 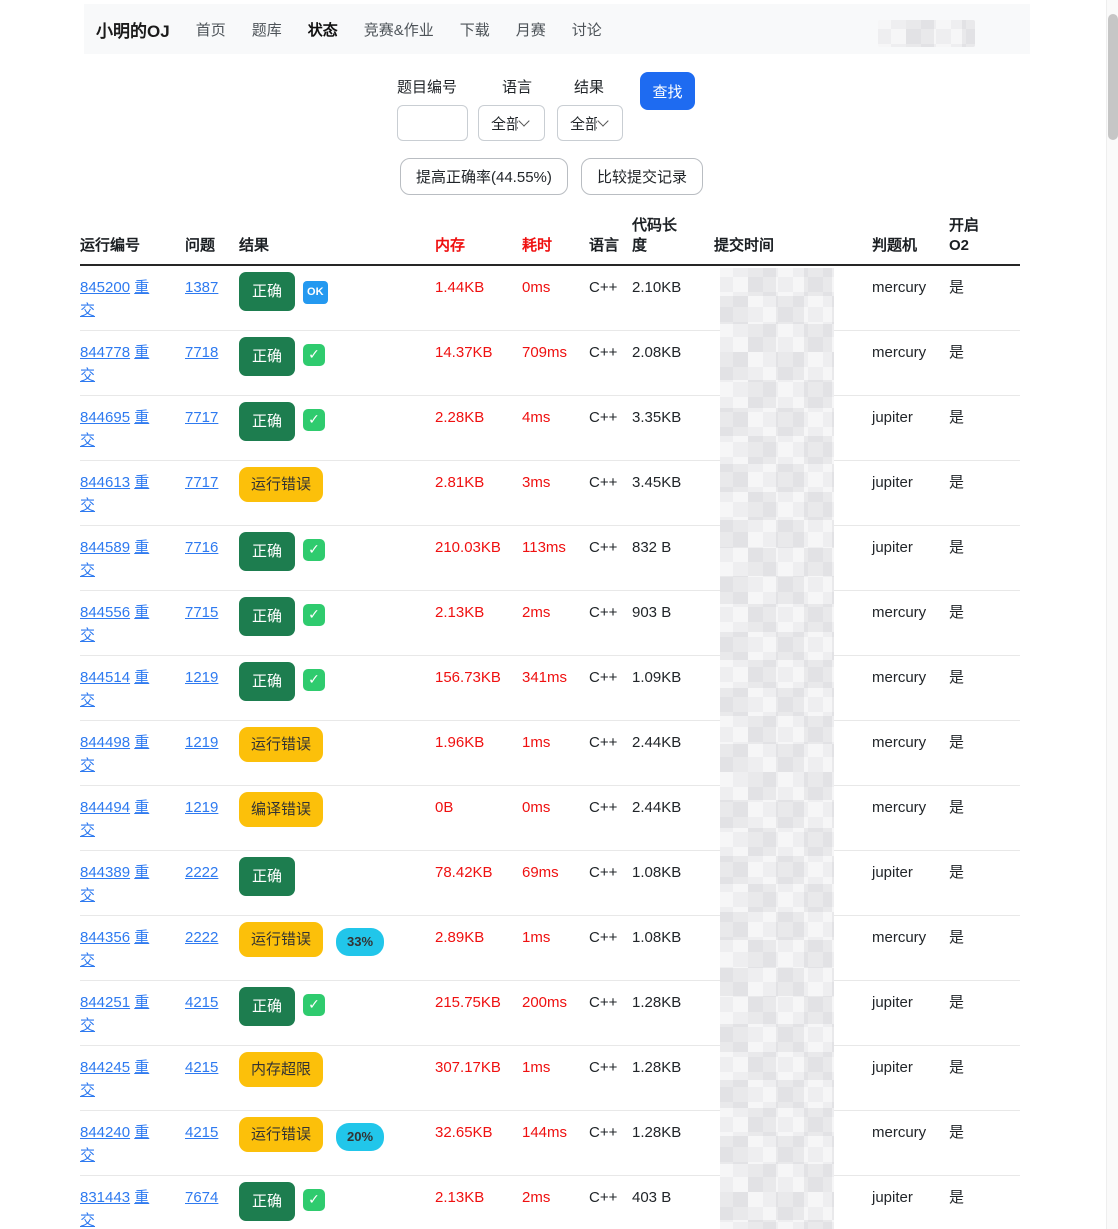 What do you see at coordinates (667, 91) in the screenshot?
I see `search-button: 查找` at bounding box center [667, 91].